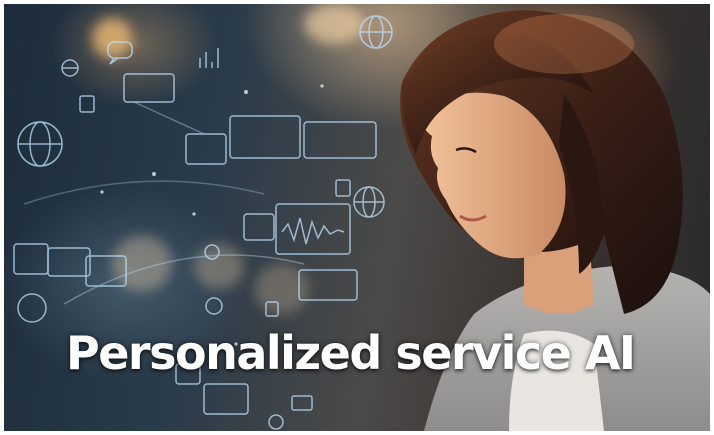 Image resolution: width=714 pixels, height=435 pixels. I want to click on image-caption: Personalized service AI, so click(351, 353).